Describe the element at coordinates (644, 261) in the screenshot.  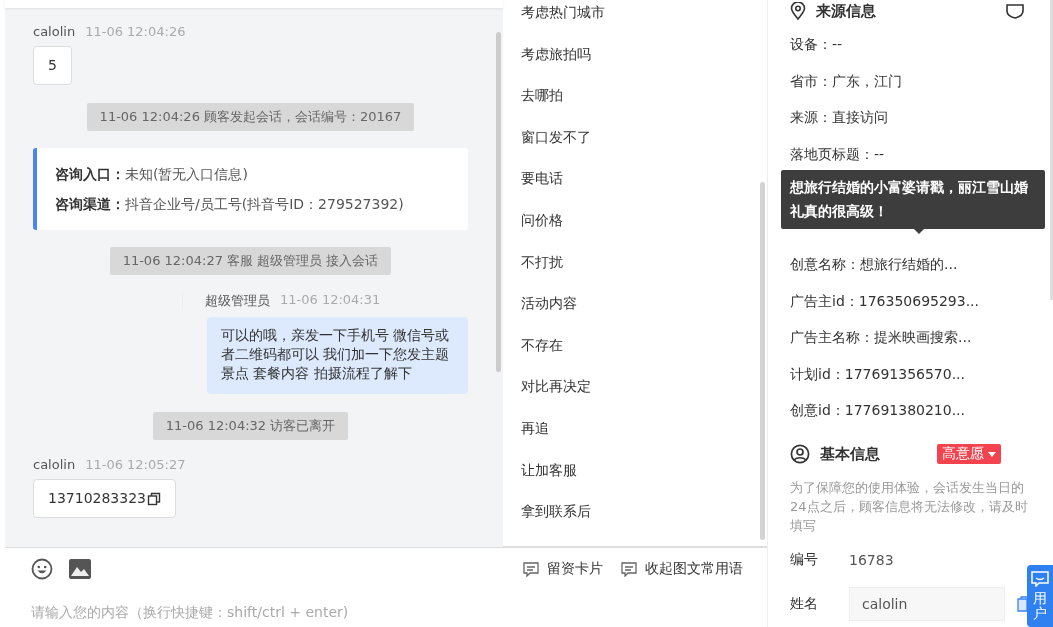
I see `phrase-item: 不打扰` at that location.